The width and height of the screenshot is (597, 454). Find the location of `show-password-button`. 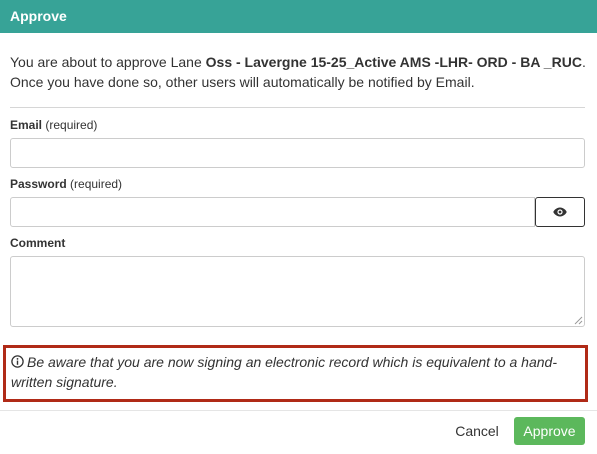

show-password-button is located at coordinates (560, 212).